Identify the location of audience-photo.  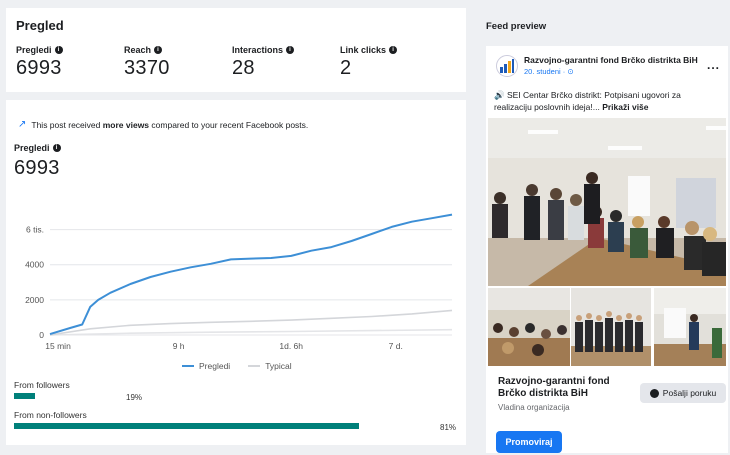
(529, 327).